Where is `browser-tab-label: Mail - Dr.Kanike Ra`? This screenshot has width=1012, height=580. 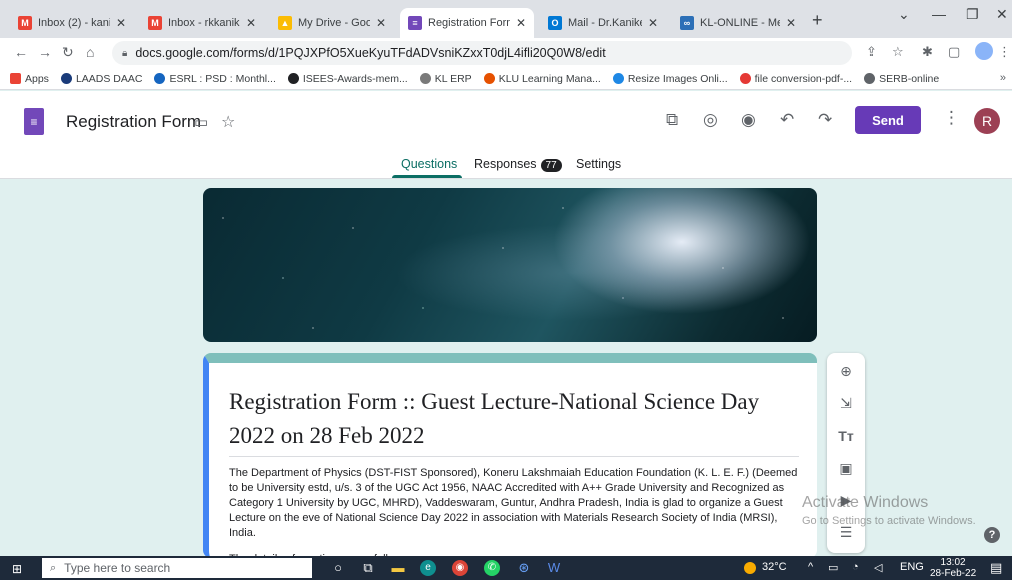
browser-tab-label: Mail - Dr.Kanike Ra is located at coordinates (605, 23).